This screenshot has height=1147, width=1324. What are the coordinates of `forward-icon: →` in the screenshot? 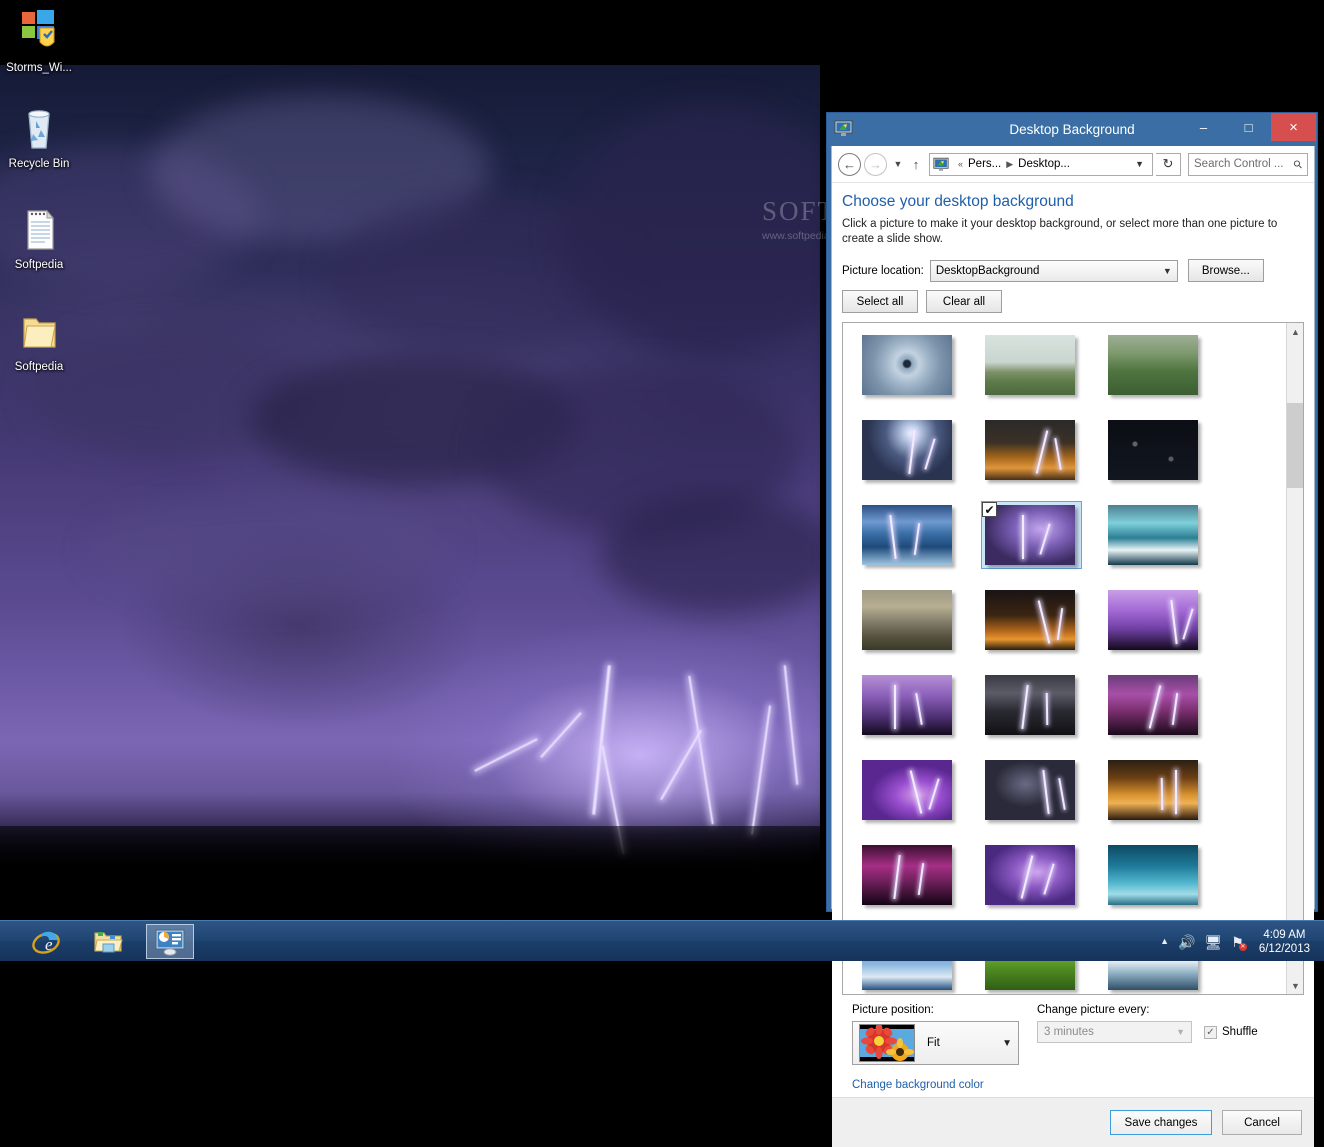 It's located at (875, 164).